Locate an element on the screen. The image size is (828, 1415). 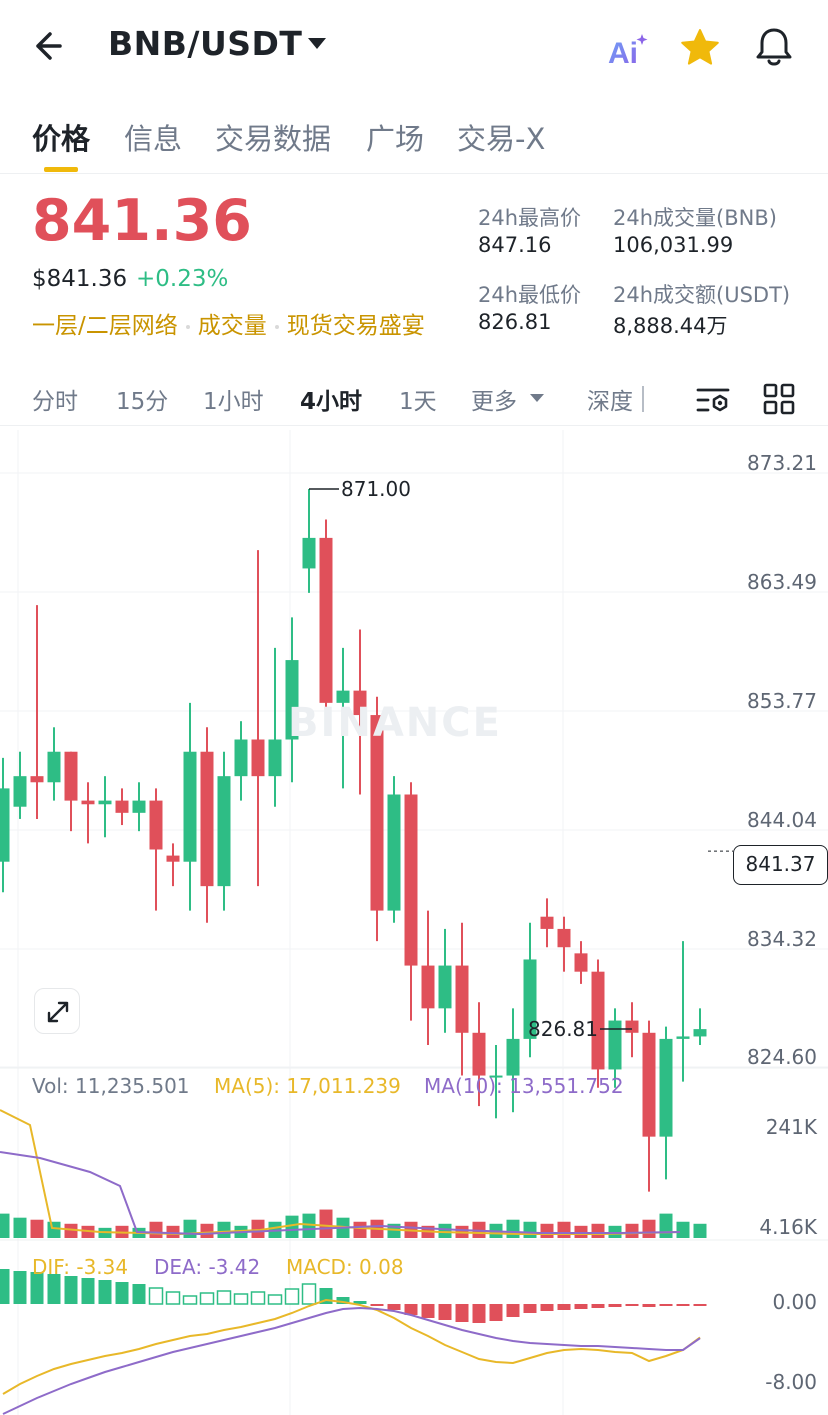
volume-axis-label: 241K is located at coordinates (792, 1127).